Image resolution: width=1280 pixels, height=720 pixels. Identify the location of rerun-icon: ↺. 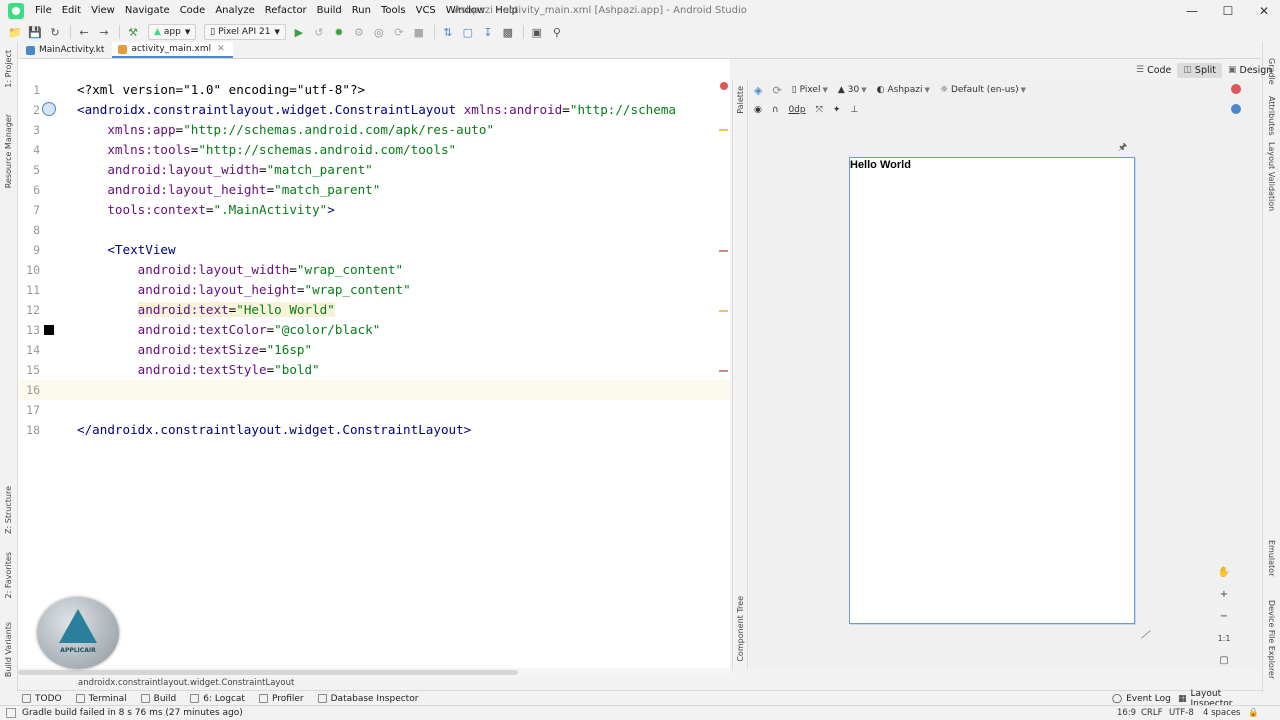
(319, 32).